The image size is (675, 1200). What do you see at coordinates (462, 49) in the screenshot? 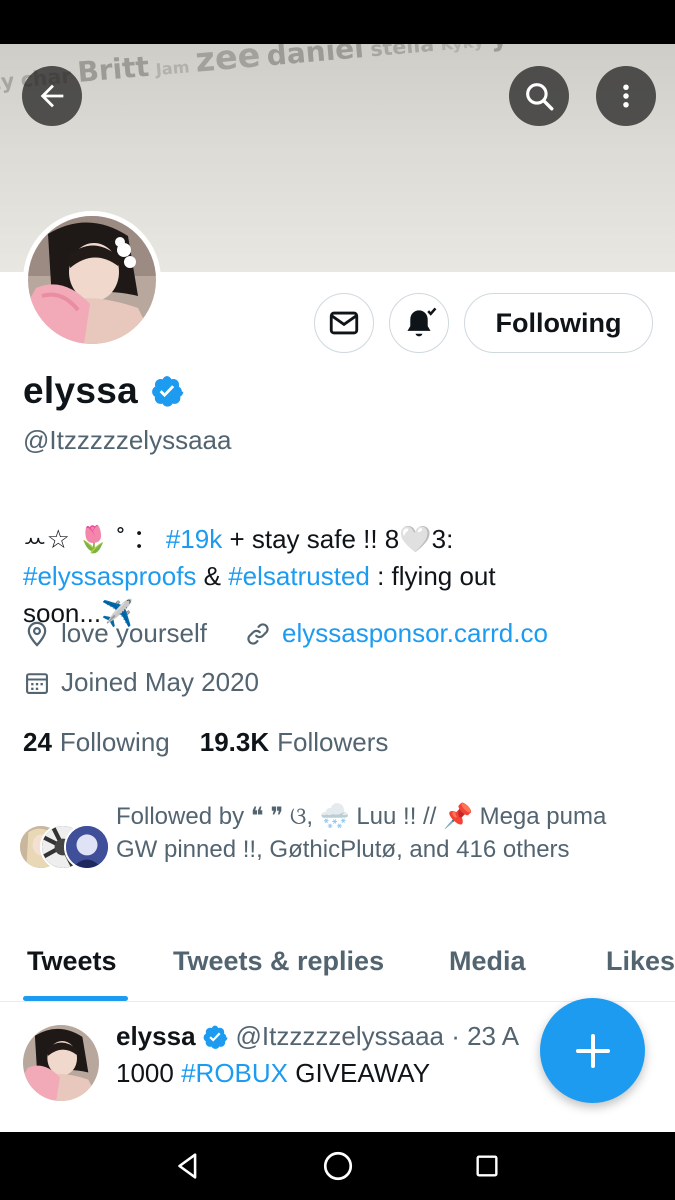
I see `banner-word: Kyky` at bounding box center [462, 49].